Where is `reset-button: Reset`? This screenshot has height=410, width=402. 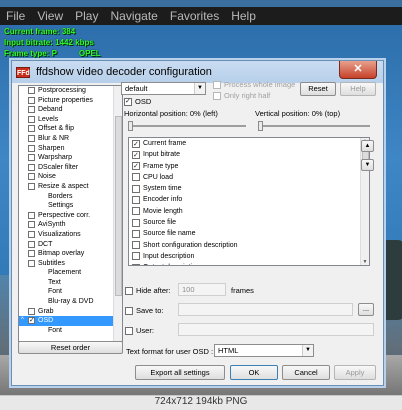
reset-button: Reset is located at coordinates (318, 89).